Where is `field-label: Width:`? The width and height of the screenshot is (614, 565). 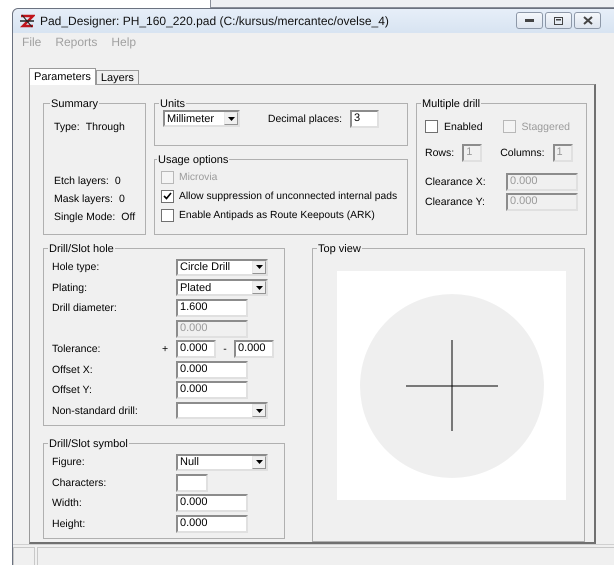
field-label: Width: is located at coordinates (67, 503).